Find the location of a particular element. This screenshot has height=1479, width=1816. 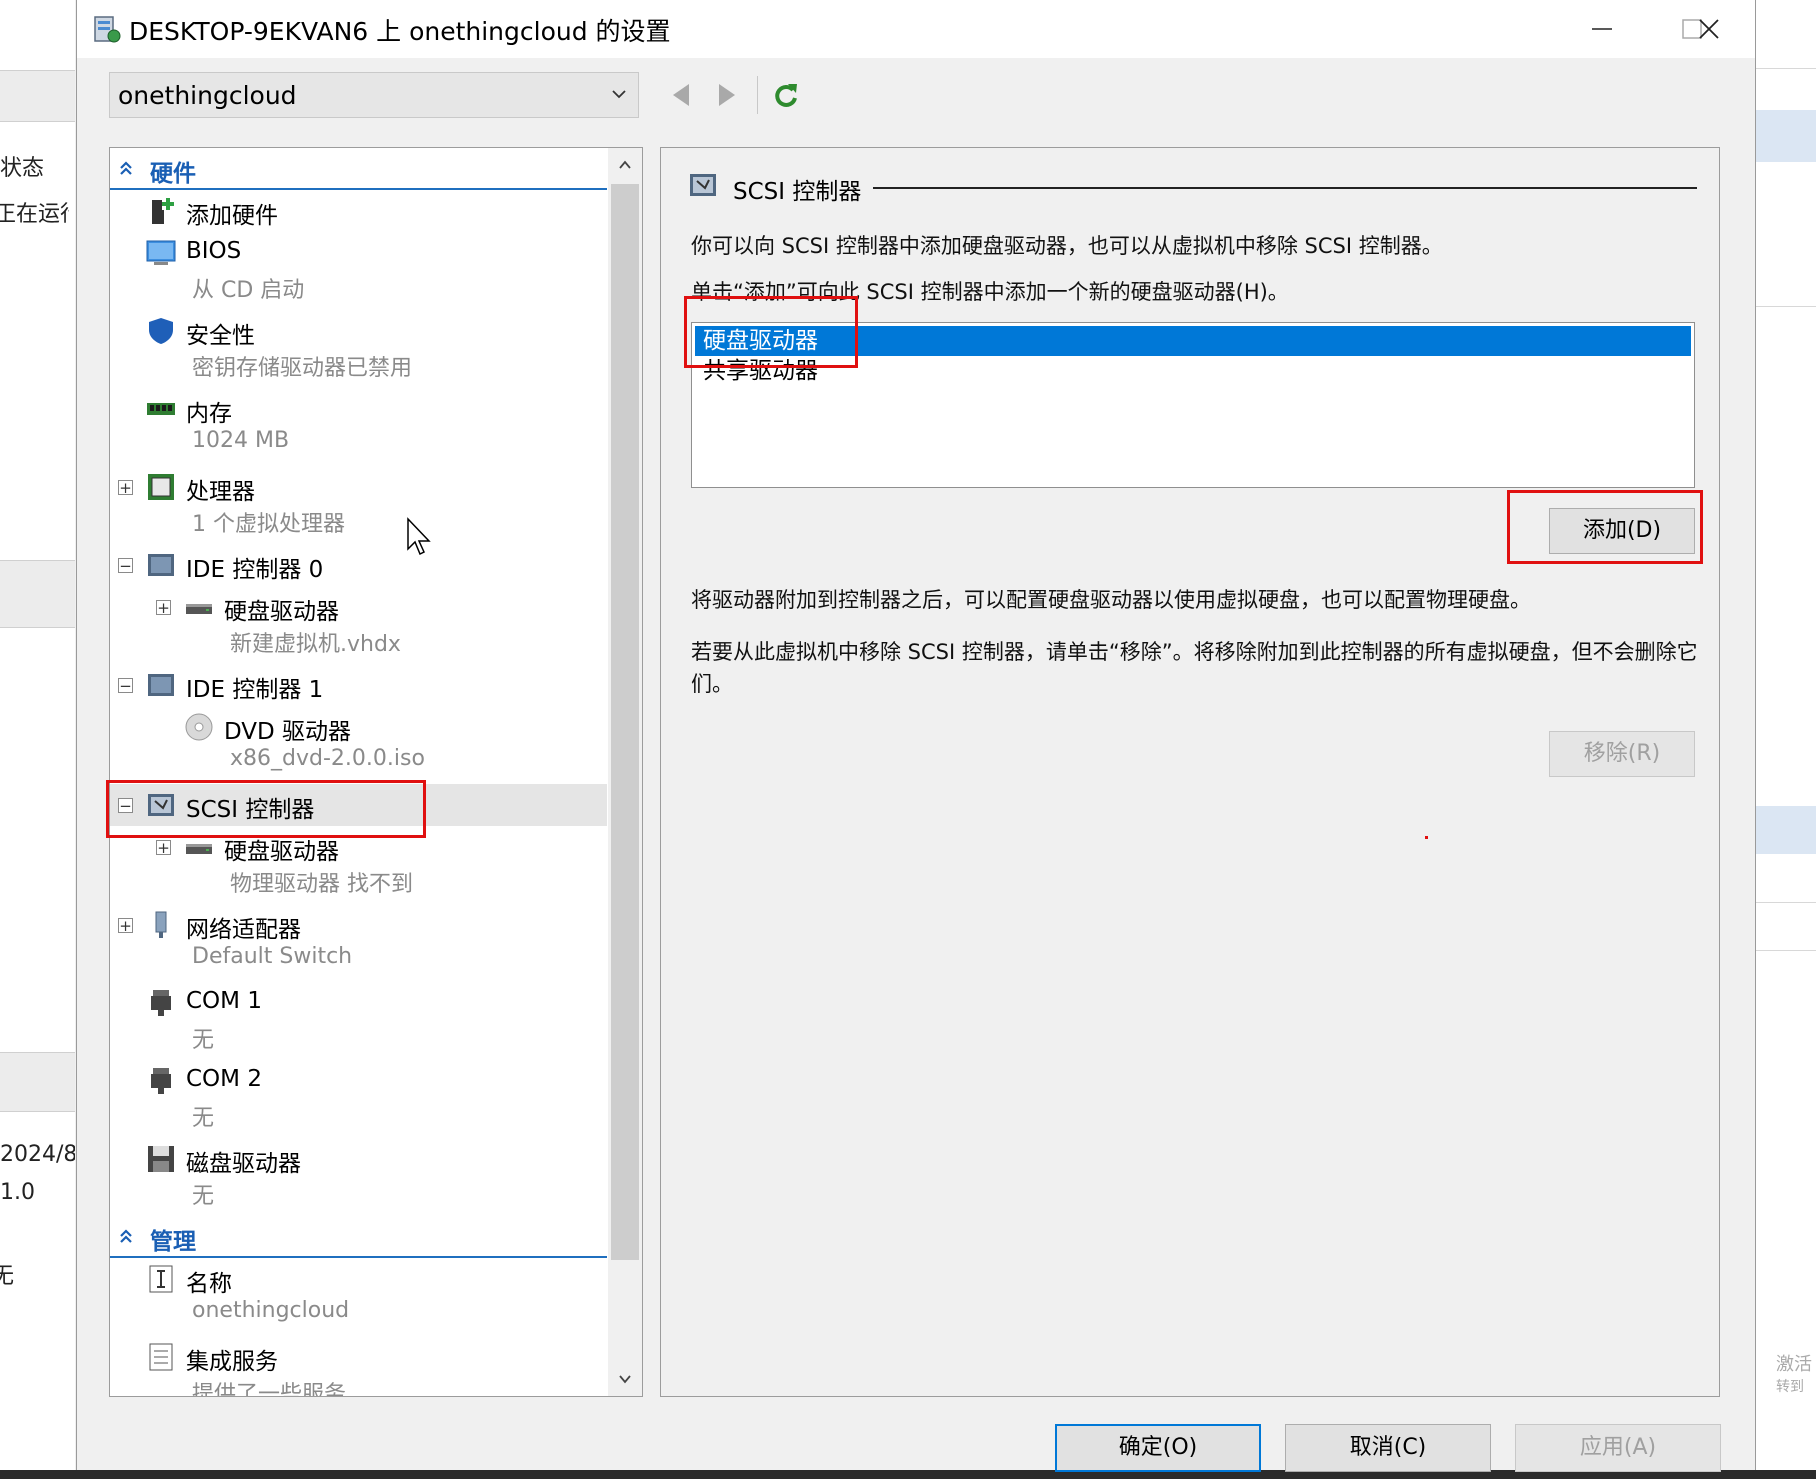

shield-icon is located at coordinates (161, 331).